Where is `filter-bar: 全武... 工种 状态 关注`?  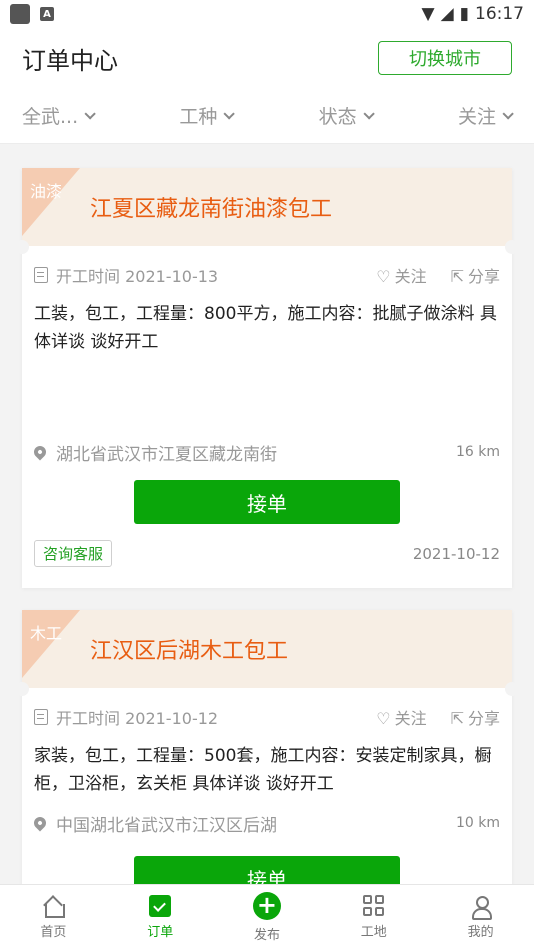 filter-bar: 全武... 工种 状态 关注 is located at coordinates (267, 116).